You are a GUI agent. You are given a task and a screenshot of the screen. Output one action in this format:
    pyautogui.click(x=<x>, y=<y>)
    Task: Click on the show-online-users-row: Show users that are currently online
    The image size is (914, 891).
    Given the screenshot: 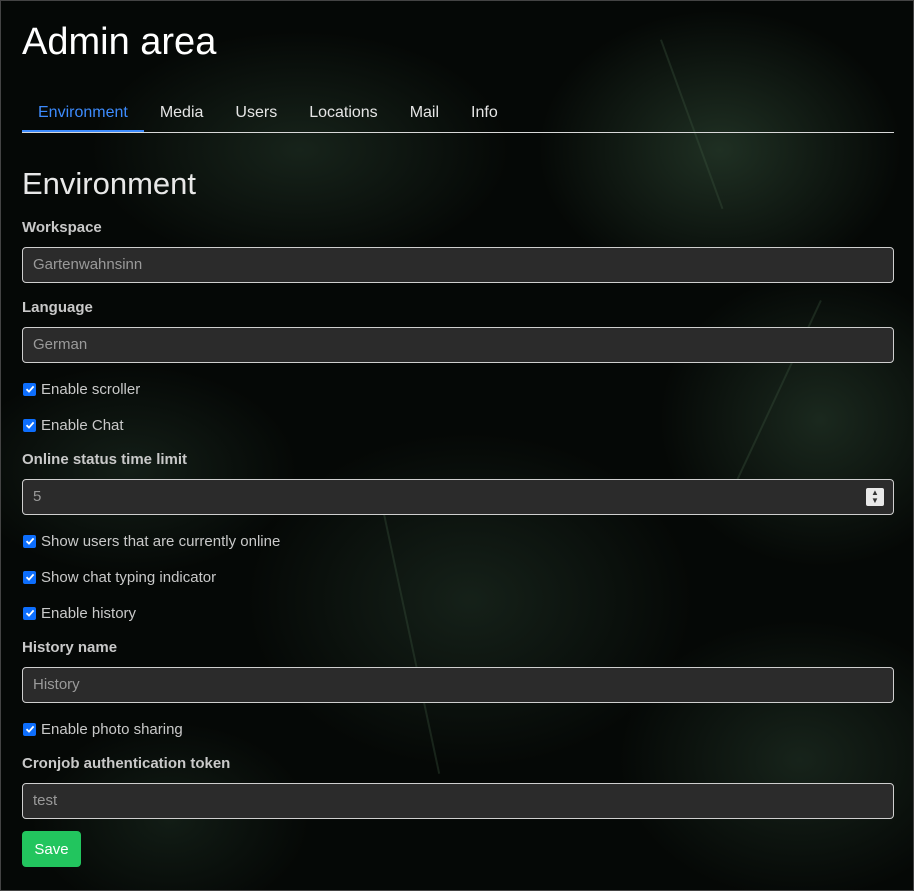 What is the action you would take?
    pyautogui.click(x=151, y=541)
    